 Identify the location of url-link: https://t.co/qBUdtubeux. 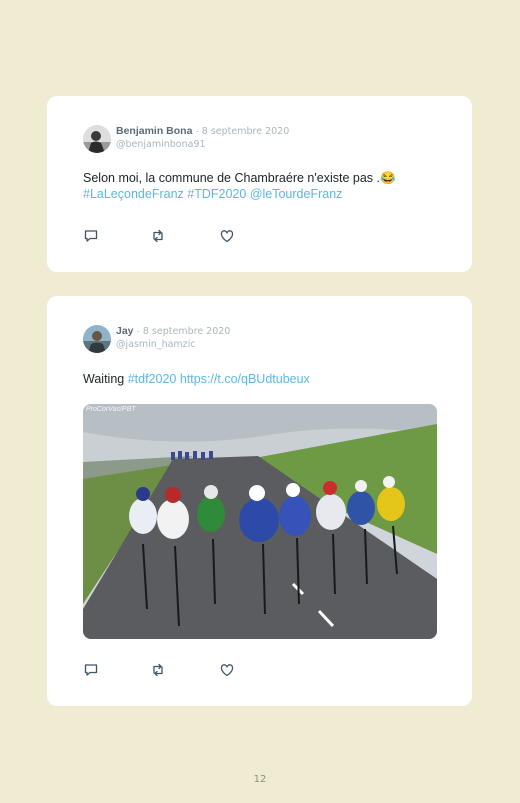
(245, 379).